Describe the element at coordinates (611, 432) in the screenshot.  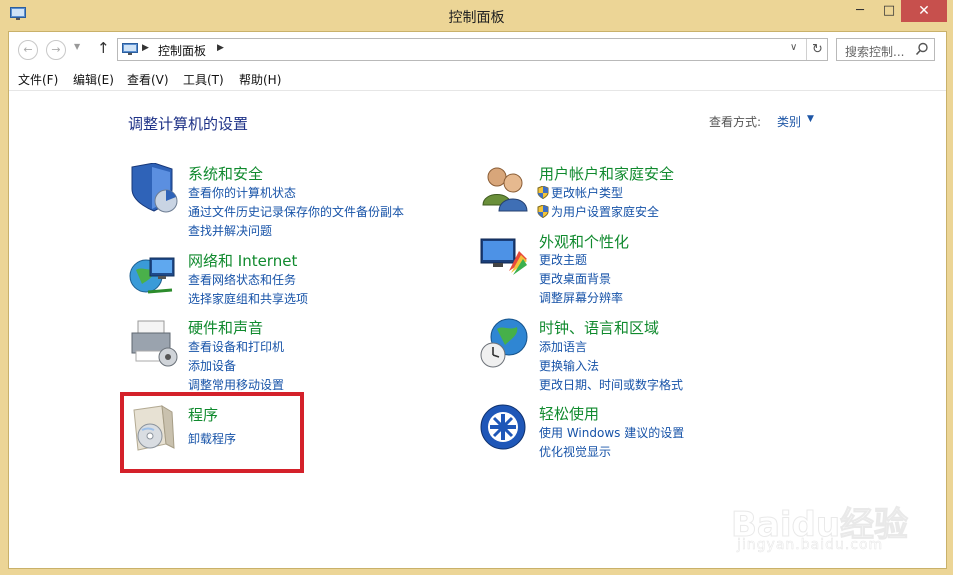
I see `link-windows-recommended: 使用 Windows 建议的设置` at that location.